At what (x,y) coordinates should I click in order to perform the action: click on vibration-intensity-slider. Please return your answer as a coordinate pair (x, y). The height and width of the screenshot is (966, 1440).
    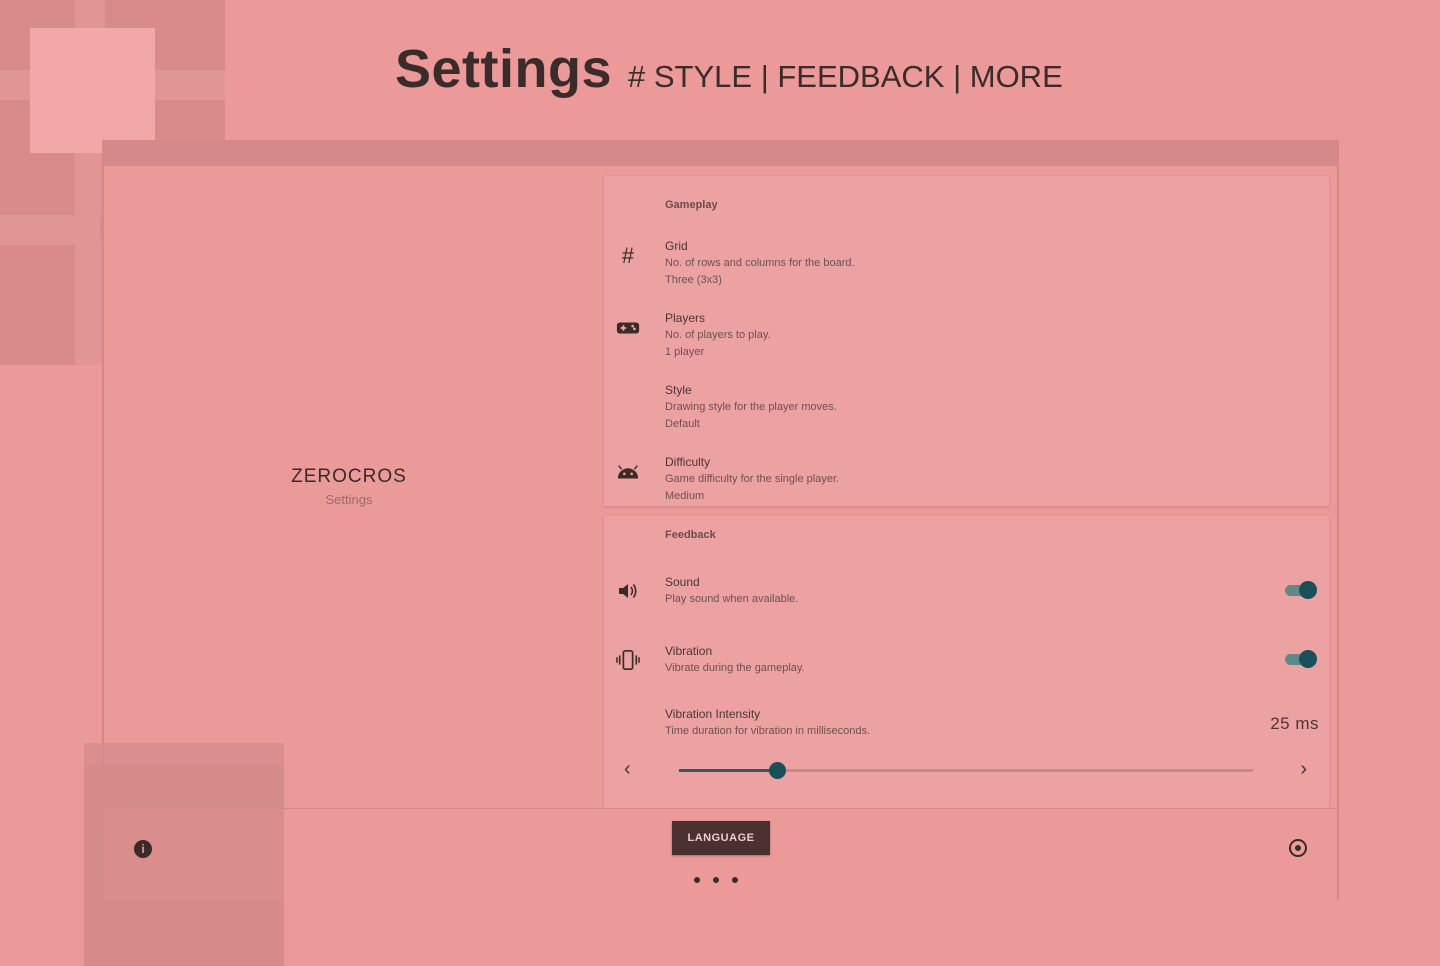
    Looking at the image, I should click on (966, 770).